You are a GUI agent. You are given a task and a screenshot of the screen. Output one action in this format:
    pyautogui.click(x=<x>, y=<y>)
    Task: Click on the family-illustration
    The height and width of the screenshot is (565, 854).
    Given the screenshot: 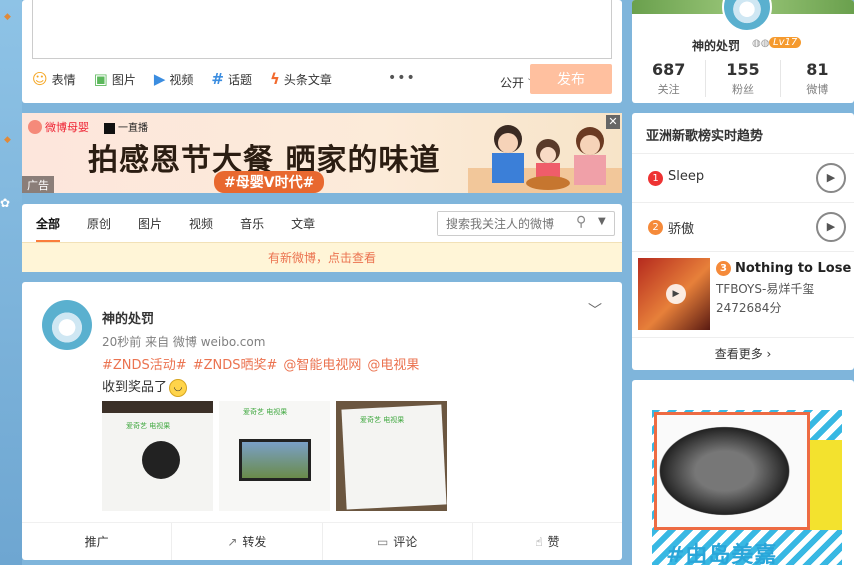 What is the action you would take?
    pyautogui.click(x=545, y=159)
    